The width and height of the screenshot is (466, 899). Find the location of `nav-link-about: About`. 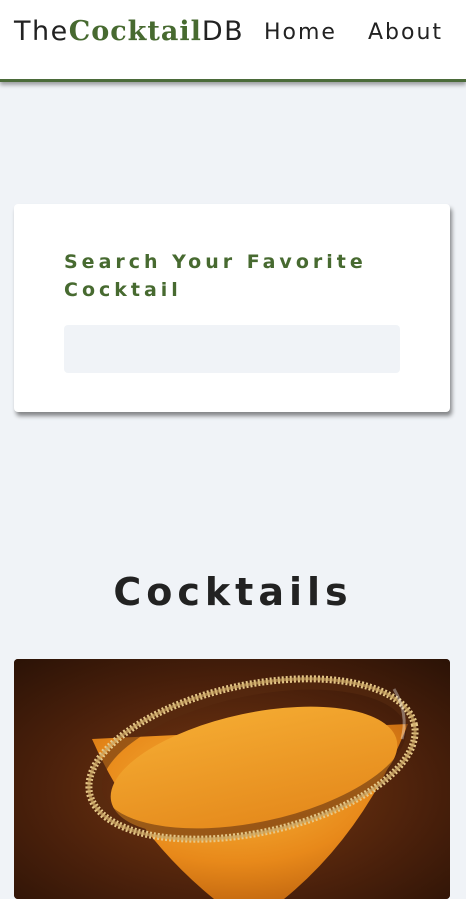

nav-link-about: About is located at coordinates (405, 32).